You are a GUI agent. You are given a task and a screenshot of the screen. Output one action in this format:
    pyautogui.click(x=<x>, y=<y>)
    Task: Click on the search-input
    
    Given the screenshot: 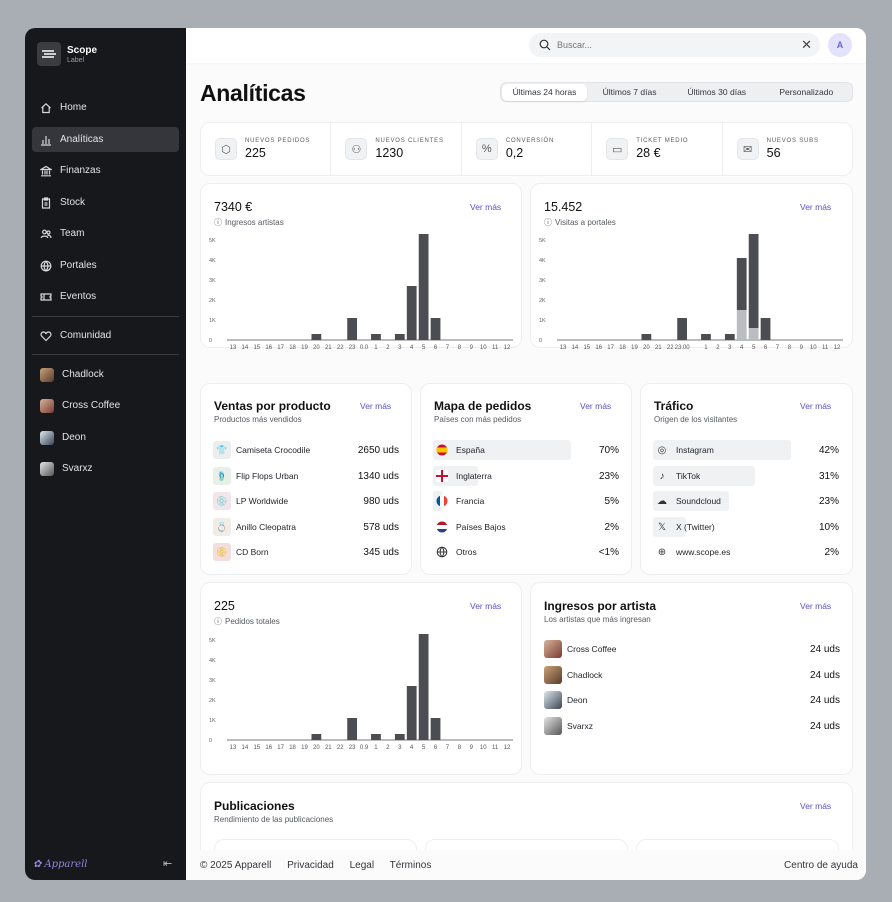 What is the action you would take?
    pyautogui.click(x=672, y=45)
    